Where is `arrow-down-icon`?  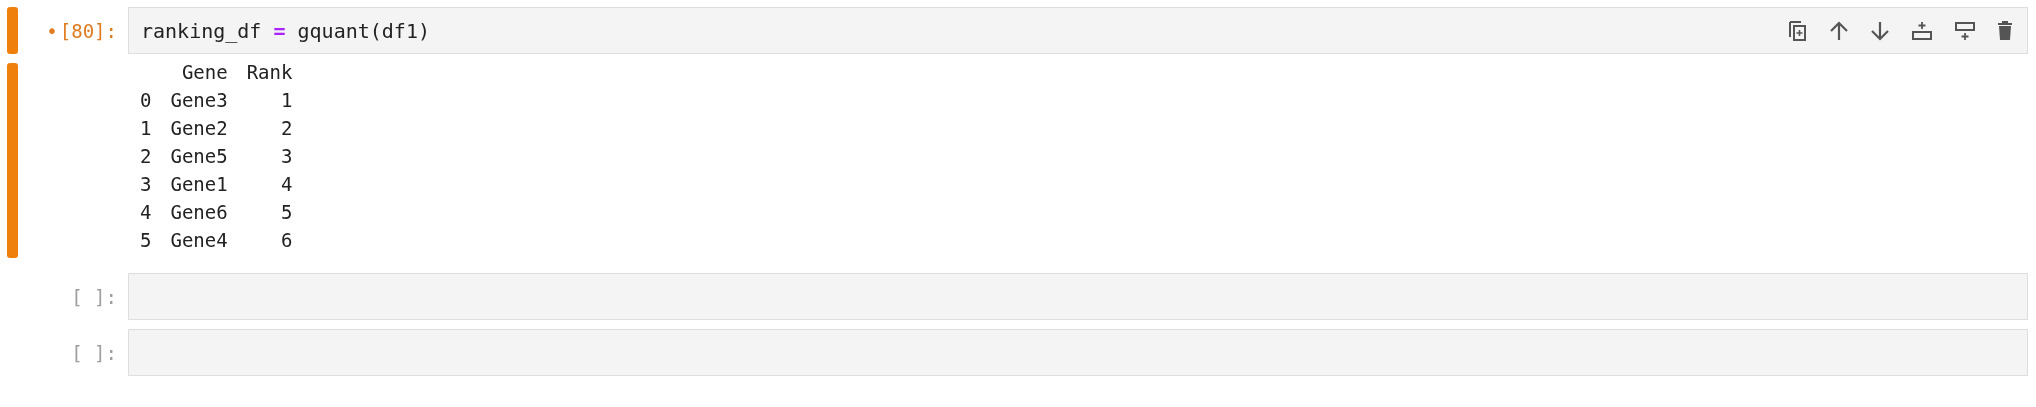 arrow-down-icon is located at coordinates (1880, 30).